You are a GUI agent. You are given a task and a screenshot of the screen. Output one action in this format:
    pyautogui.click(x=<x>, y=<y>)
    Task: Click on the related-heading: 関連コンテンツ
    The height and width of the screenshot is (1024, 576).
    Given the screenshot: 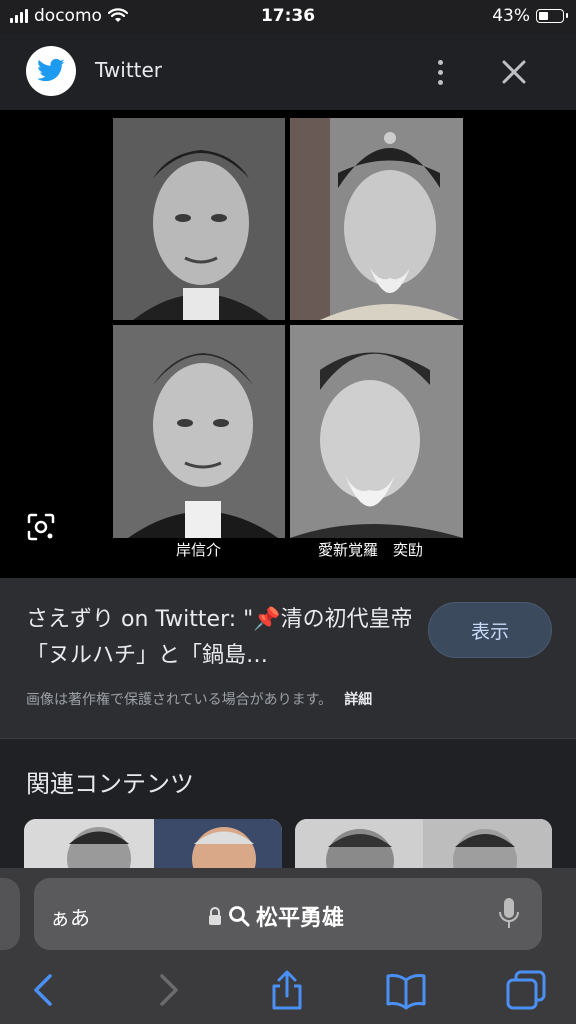 What is the action you would take?
    pyautogui.click(x=110, y=784)
    